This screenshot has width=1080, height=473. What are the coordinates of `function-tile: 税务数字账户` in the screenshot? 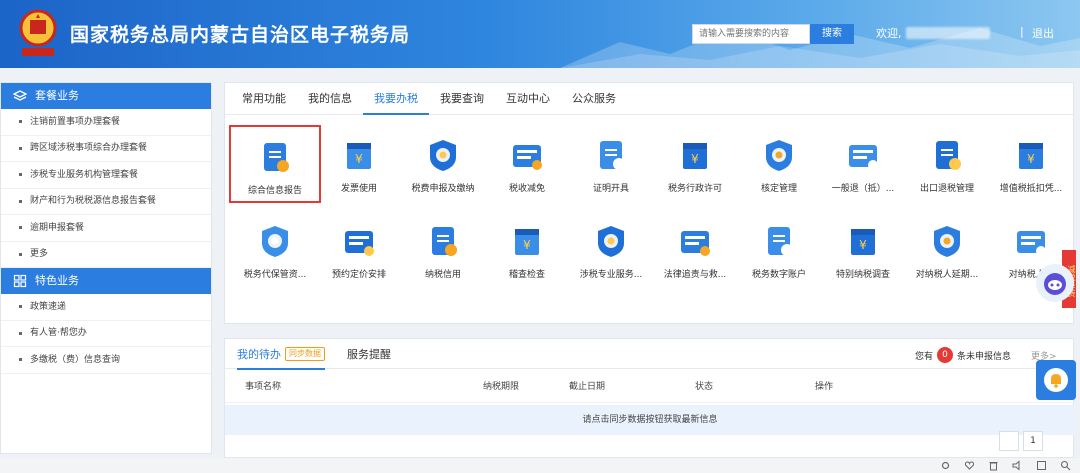 It's located at (779, 250).